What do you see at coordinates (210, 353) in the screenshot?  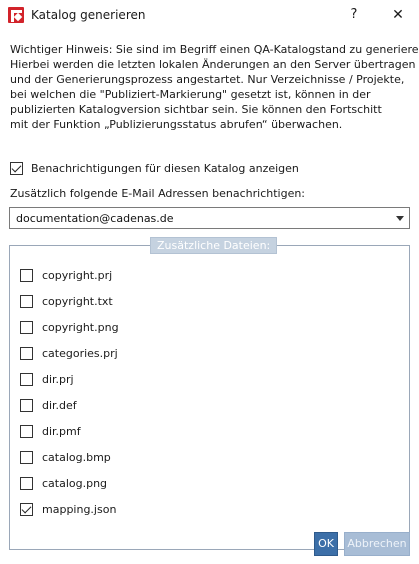 I see `file-item: categories.prj` at bounding box center [210, 353].